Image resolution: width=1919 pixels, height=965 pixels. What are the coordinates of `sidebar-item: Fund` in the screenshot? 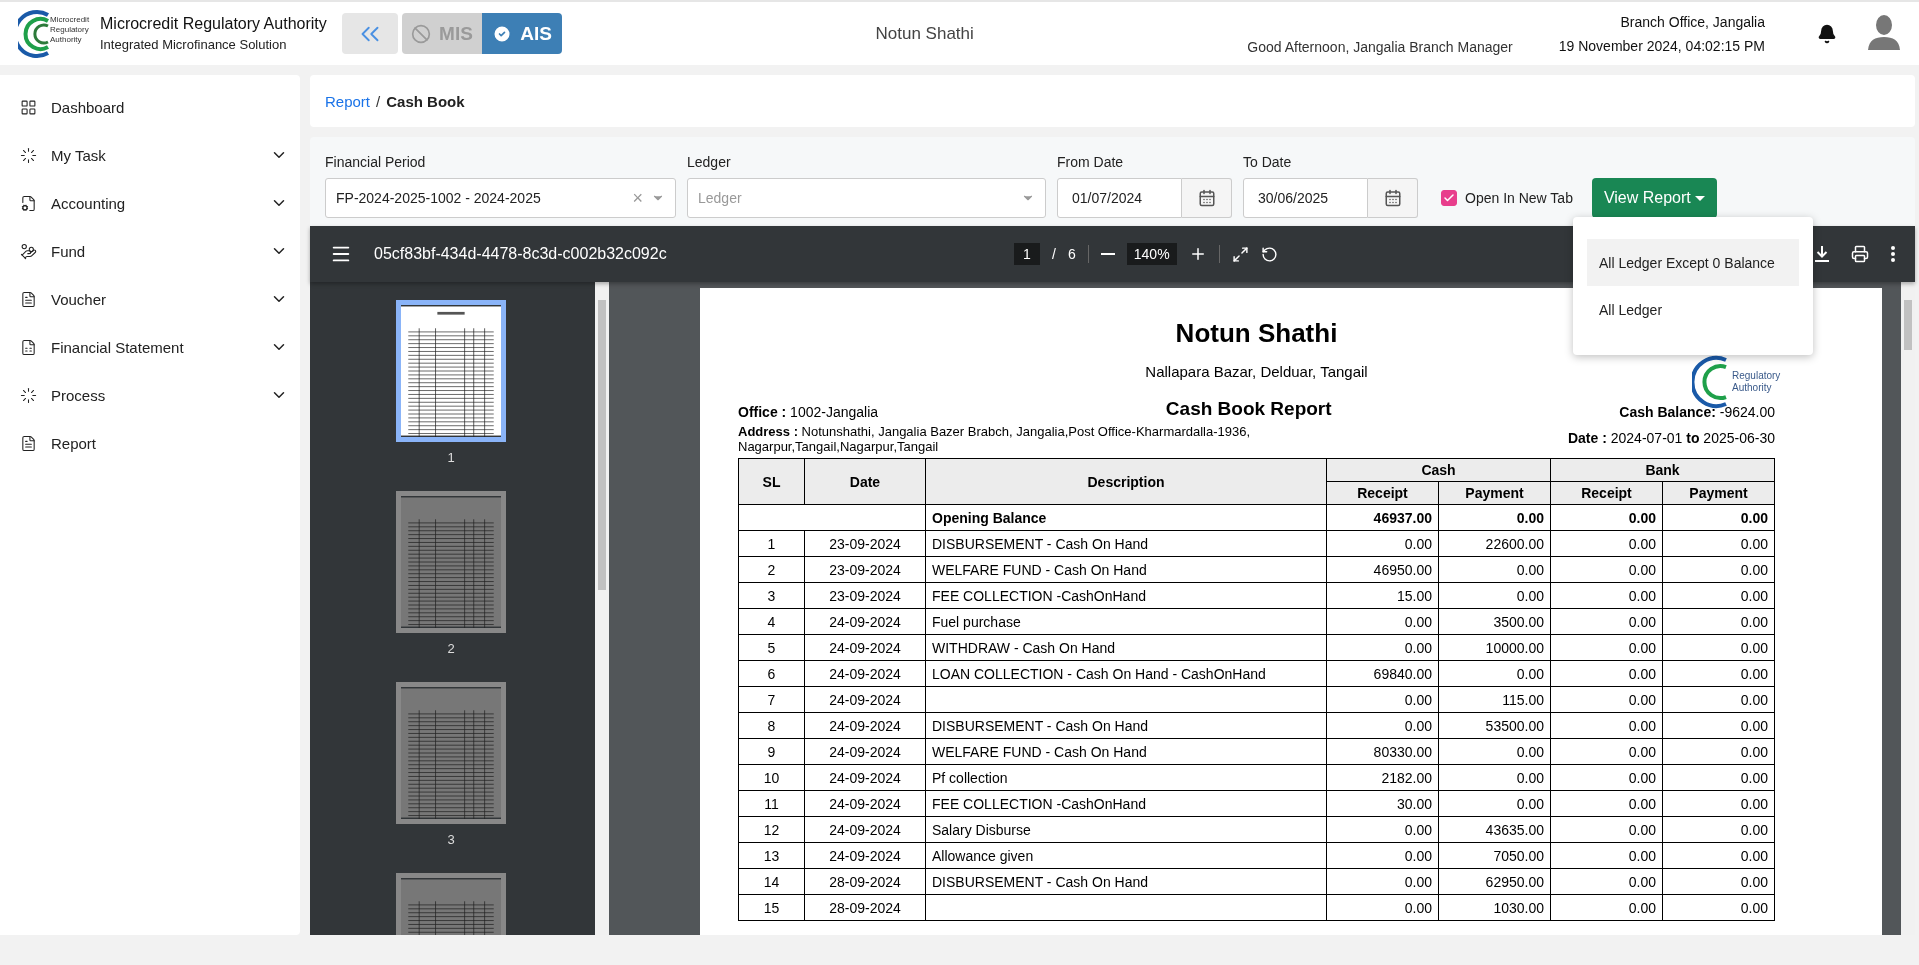 It's located at (150, 251).